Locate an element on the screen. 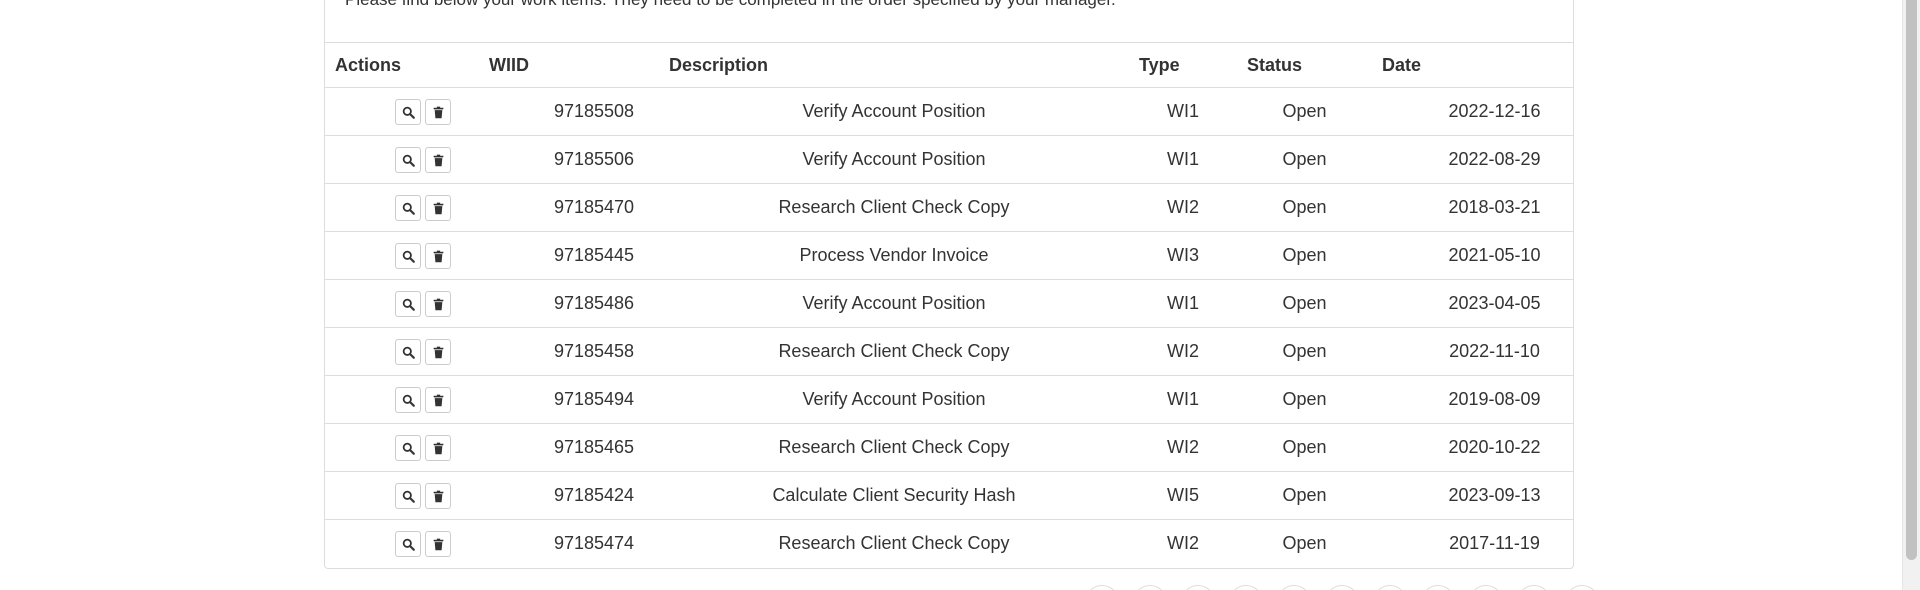  cell-date: 2017-11-19 is located at coordinates (1494, 543).